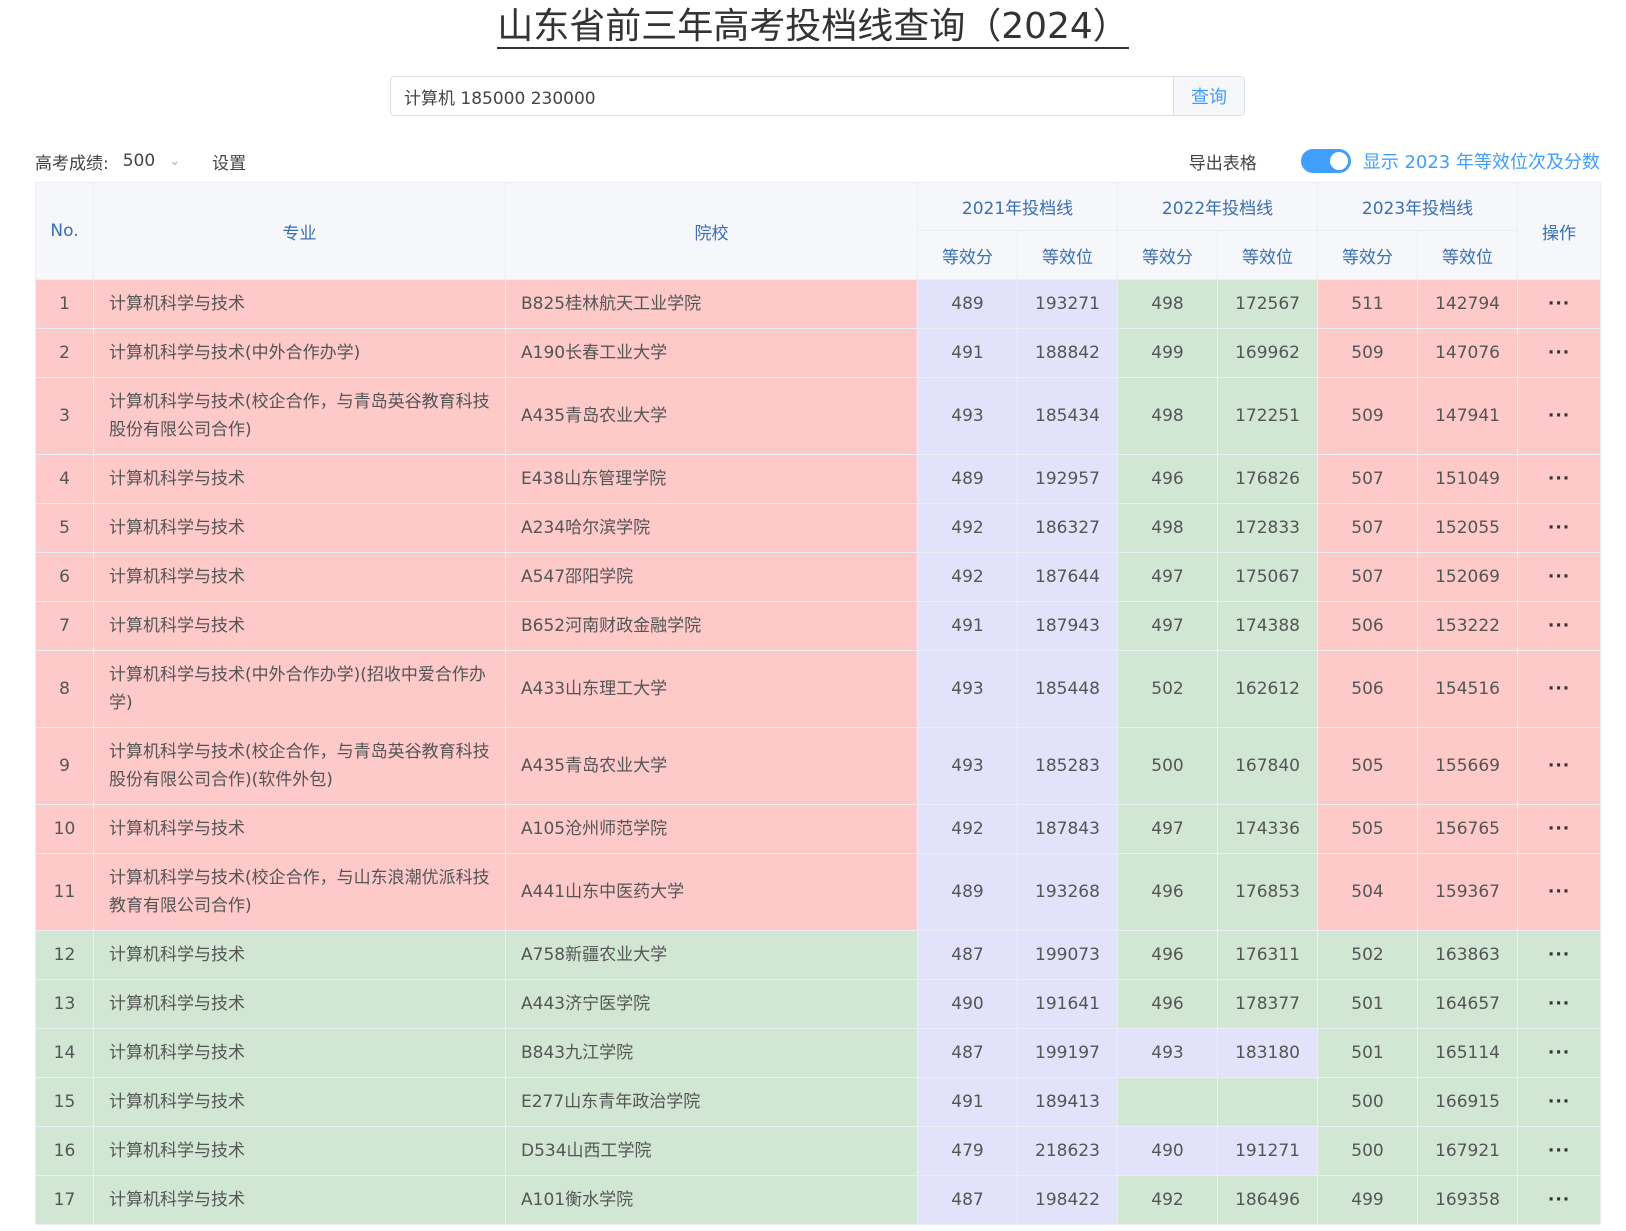 This screenshot has height=1231, width=1626. What do you see at coordinates (711, 955) in the screenshot?
I see `row-school: A758新疆农业大学` at bounding box center [711, 955].